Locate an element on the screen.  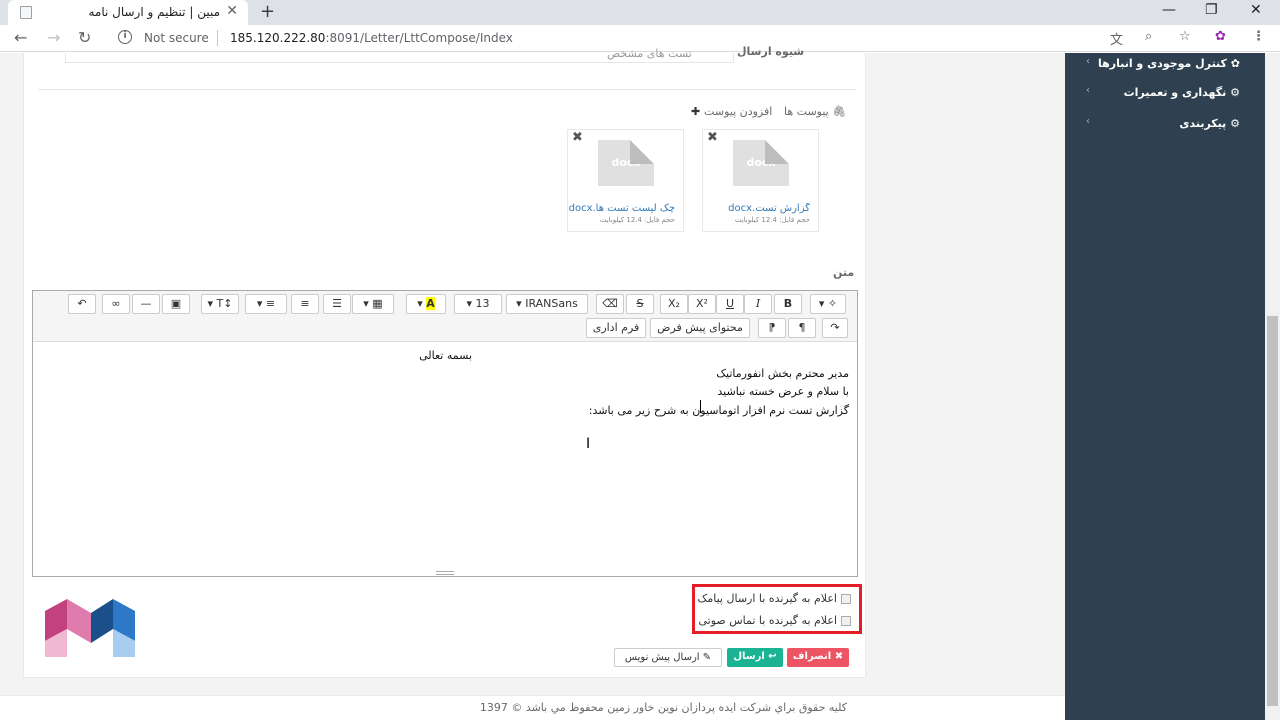
attachment-name: گزارش تست.docx is located at coordinates (755, 208).